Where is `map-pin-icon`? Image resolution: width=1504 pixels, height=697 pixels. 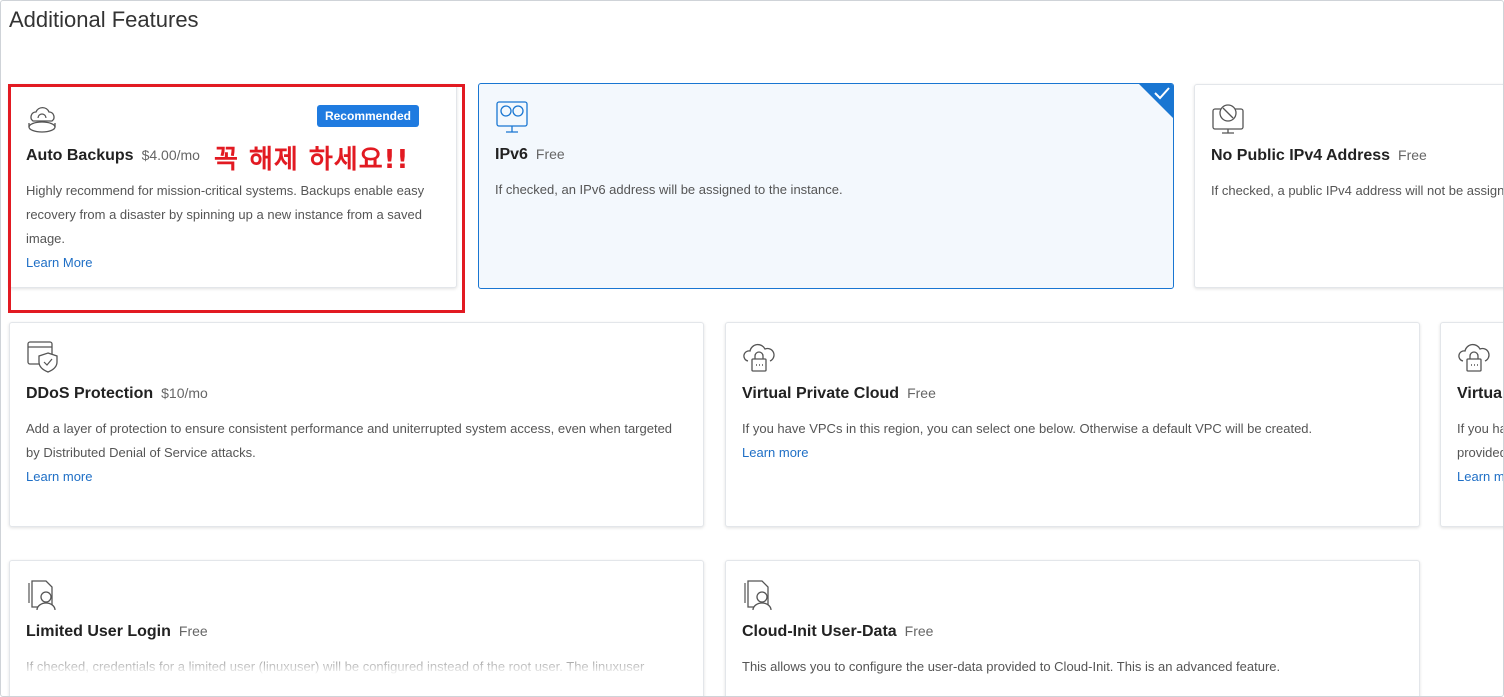 map-pin-icon is located at coordinates (512, 117).